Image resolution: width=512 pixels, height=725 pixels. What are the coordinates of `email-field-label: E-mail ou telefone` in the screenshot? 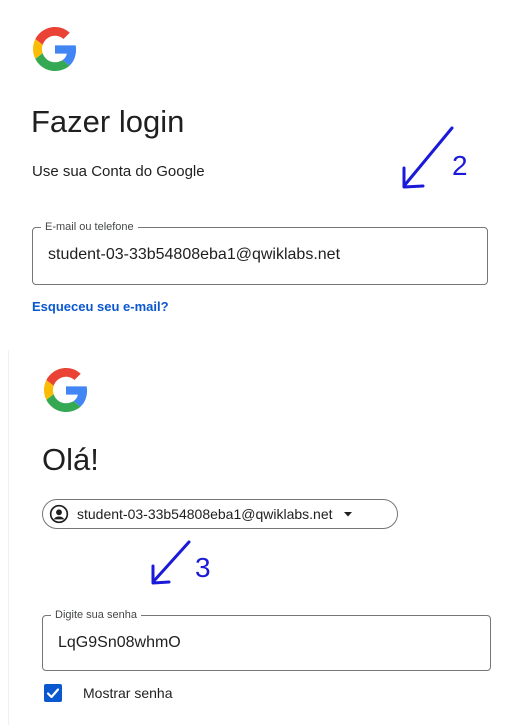 It's located at (89, 227).